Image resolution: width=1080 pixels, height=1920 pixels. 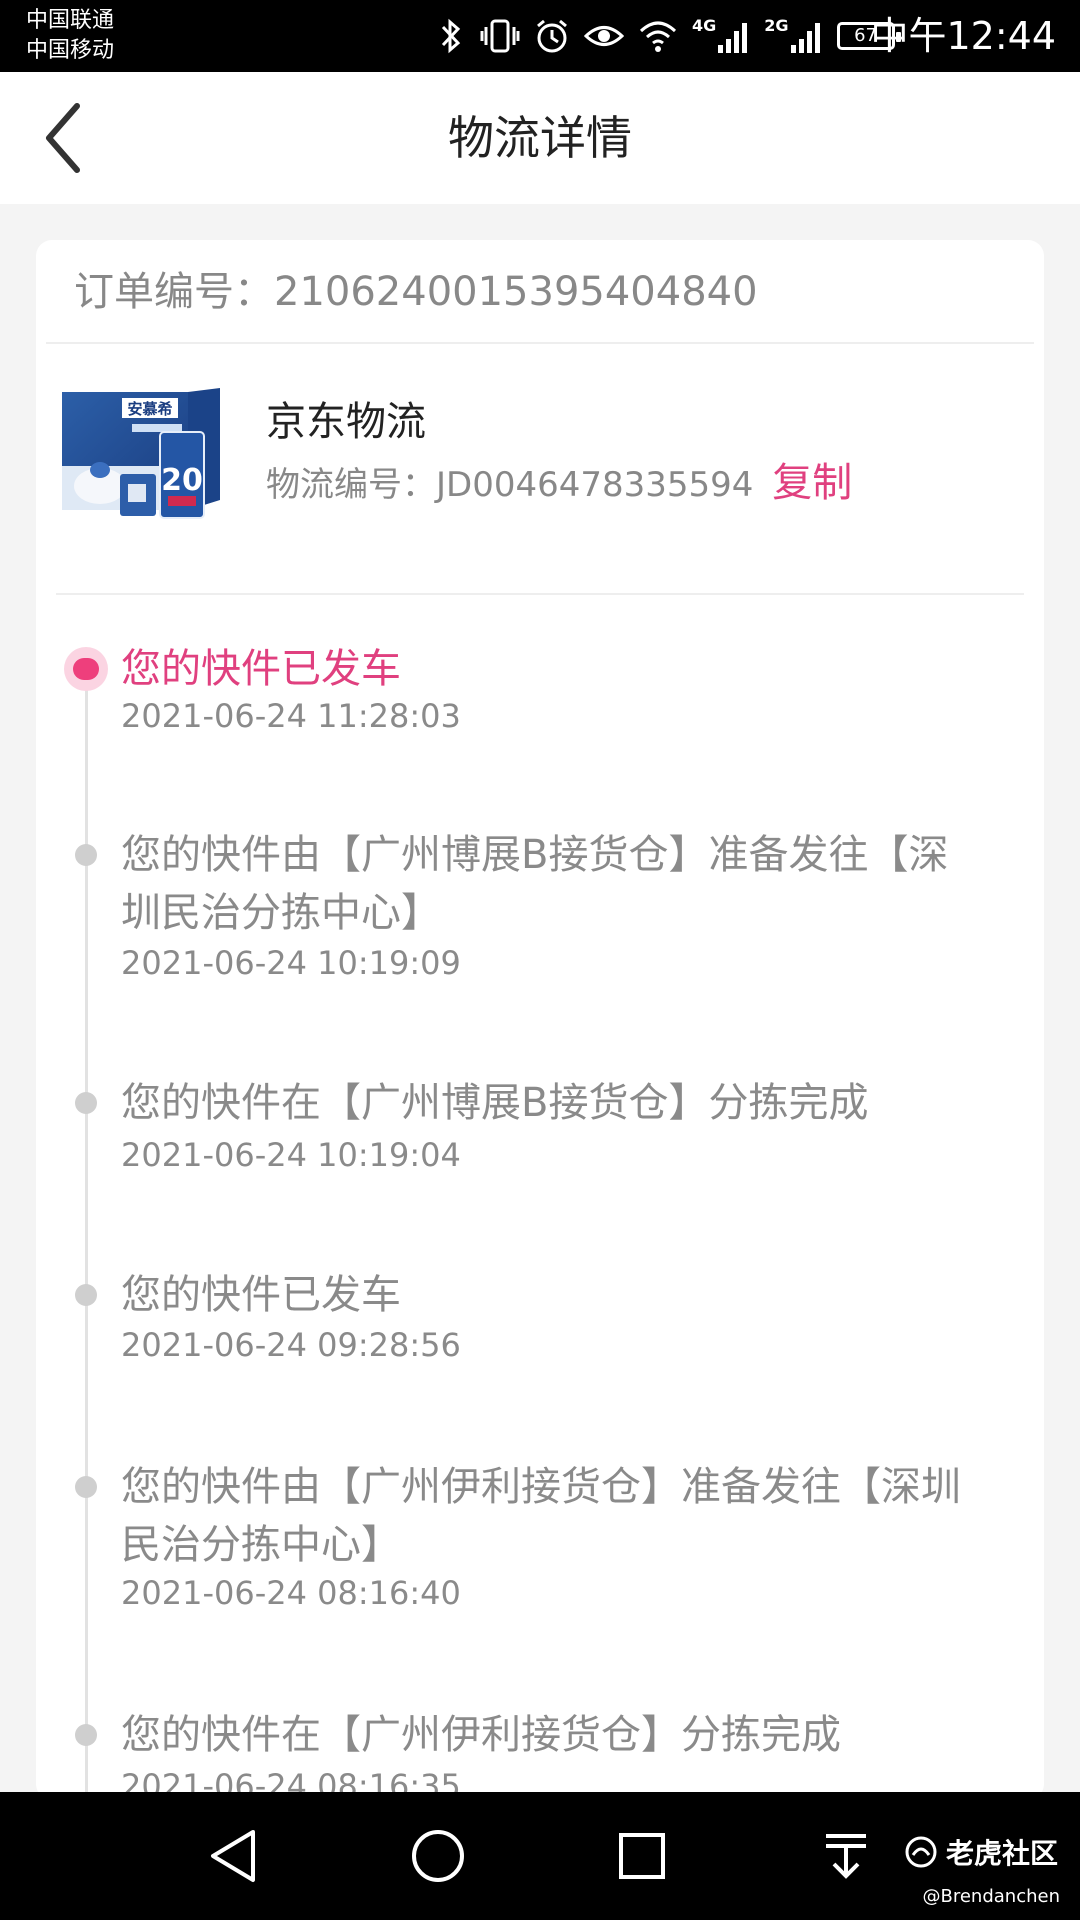 I want to click on timeline-dot-active, so click(x=86, y=669).